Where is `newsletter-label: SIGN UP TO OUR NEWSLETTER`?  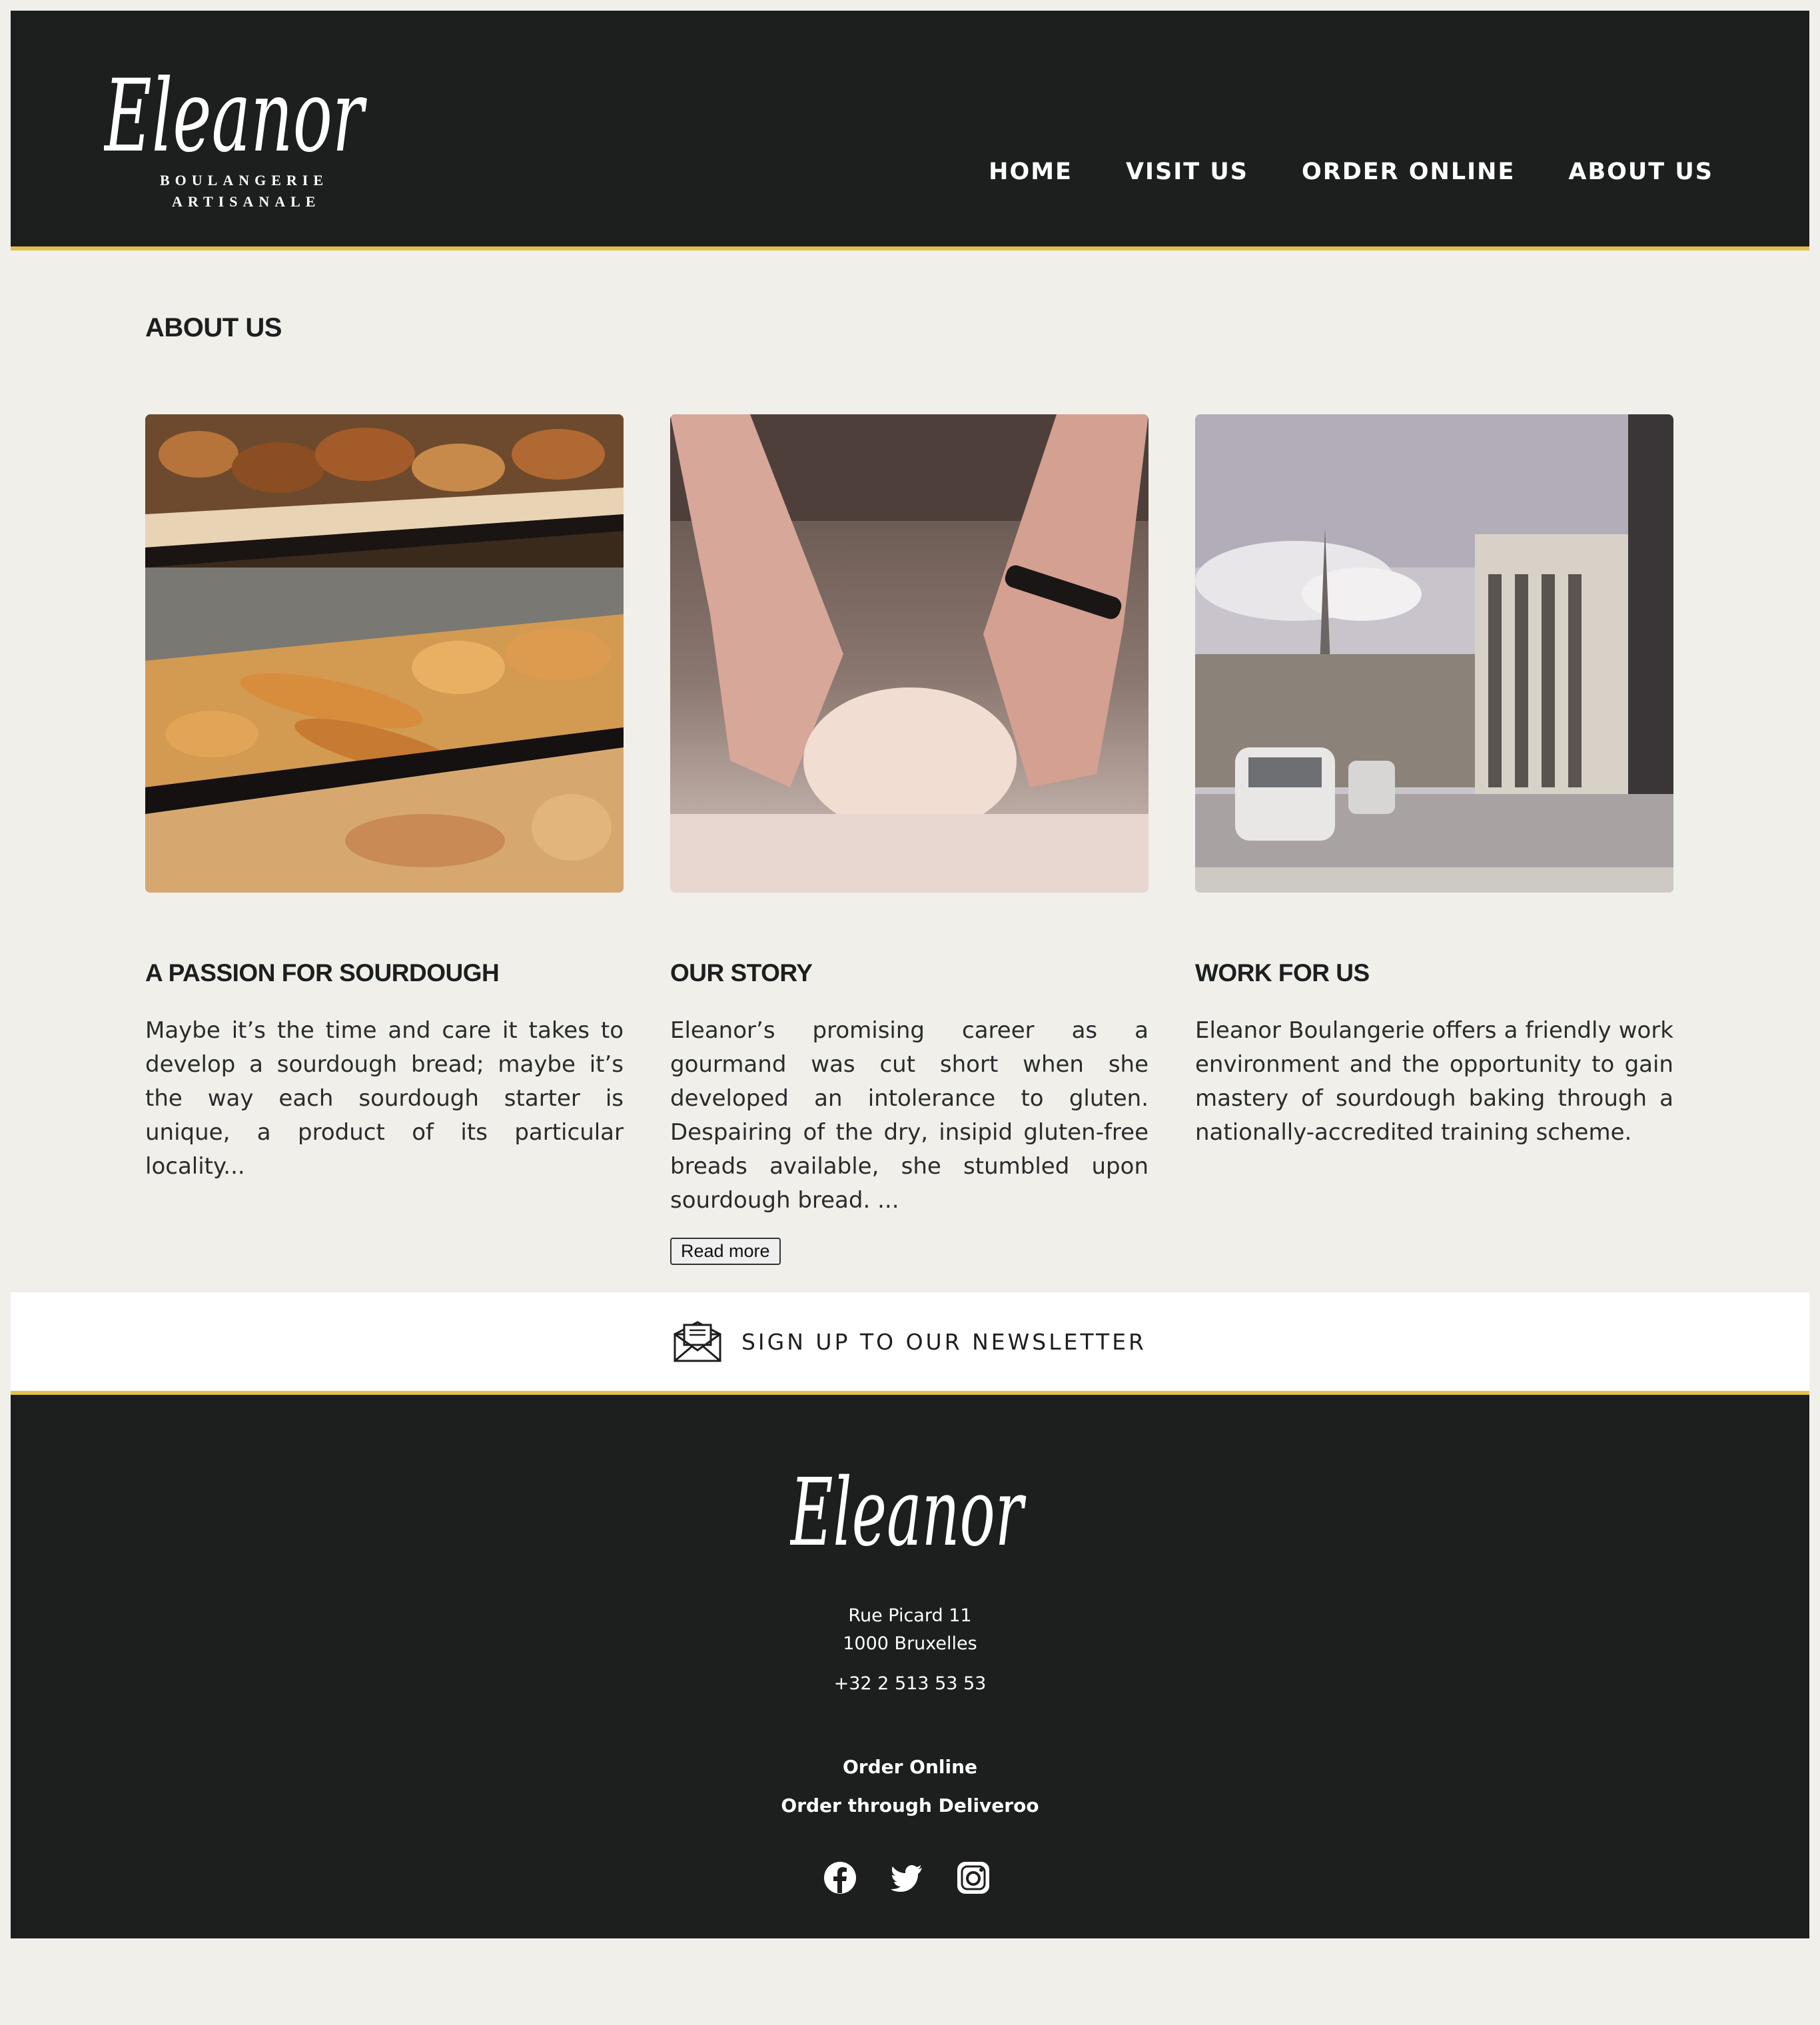
newsletter-label: SIGN UP TO OUR NEWSLETTER is located at coordinates (943, 1341).